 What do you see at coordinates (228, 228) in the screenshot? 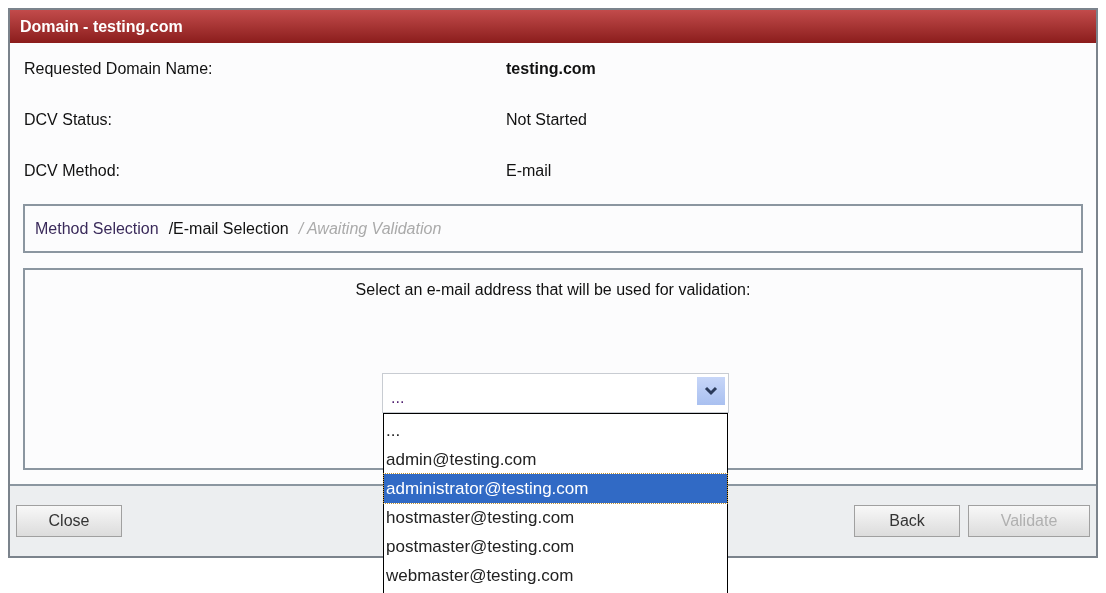
I see `breadcrumb-step: /E-mail Selection` at bounding box center [228, 228].